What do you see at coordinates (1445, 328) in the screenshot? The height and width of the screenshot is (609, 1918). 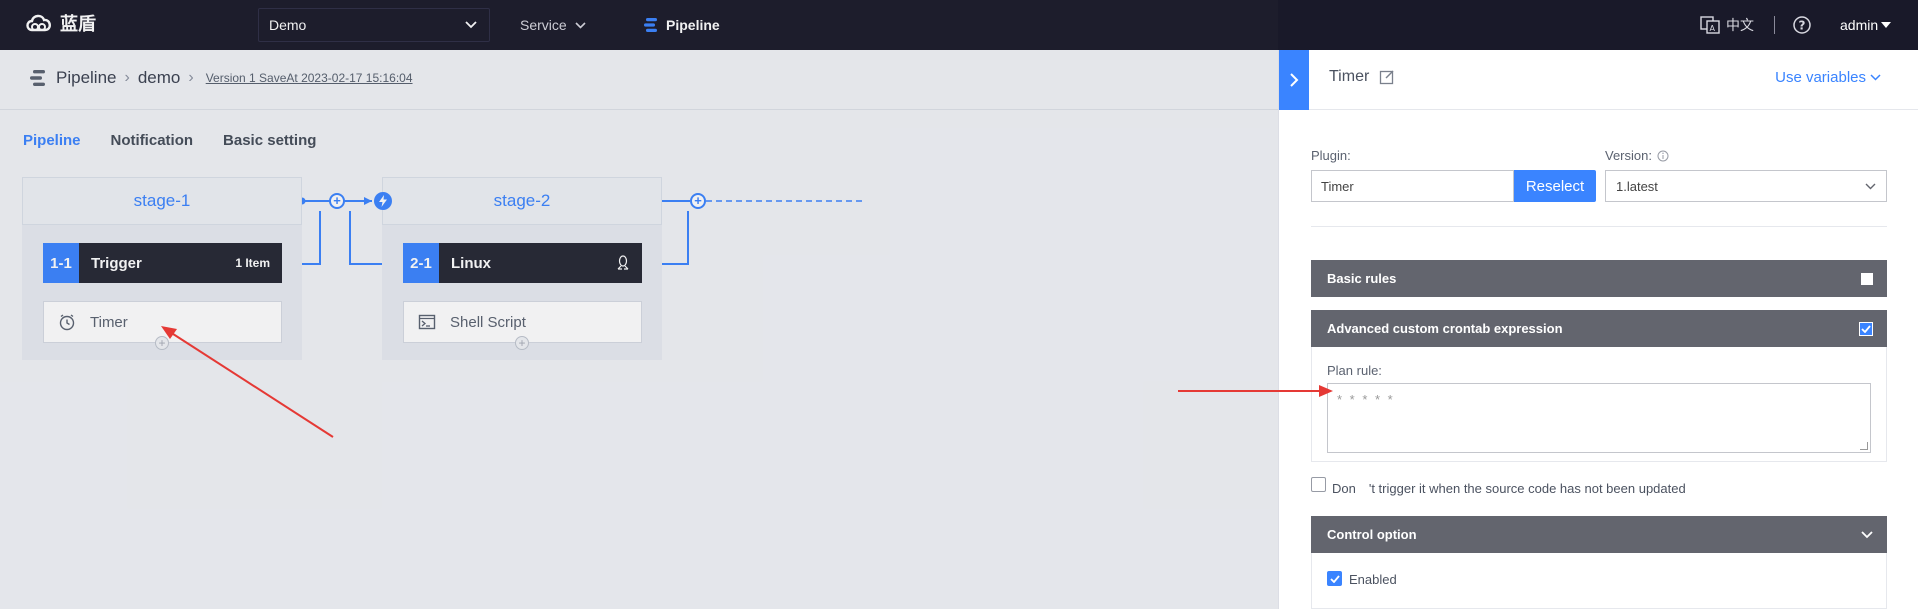 I see `advanced-crontab-label: Advanced custom crontab expression` at bounding box center [1445, 328].